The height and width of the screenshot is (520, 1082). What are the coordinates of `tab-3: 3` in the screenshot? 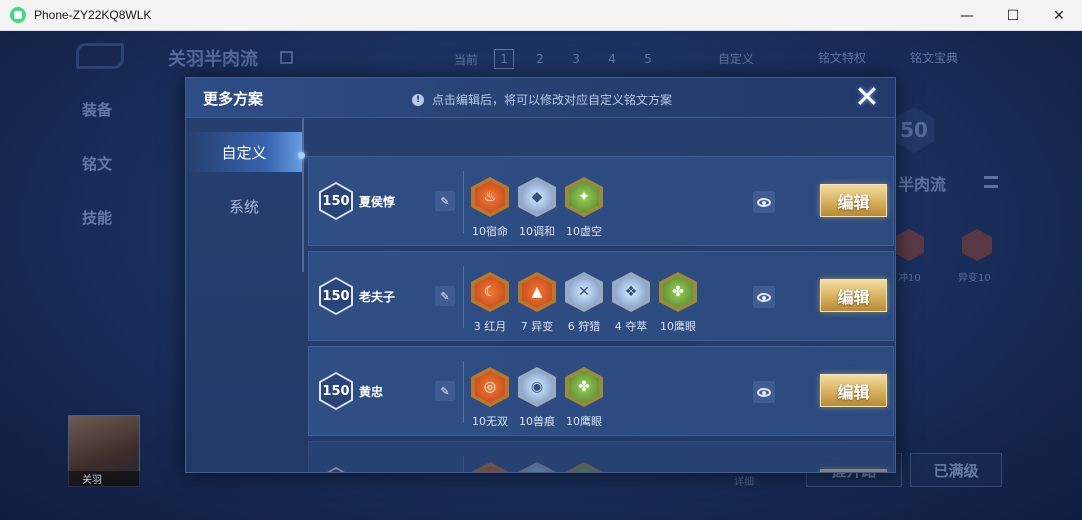 It's located at (576, 59).